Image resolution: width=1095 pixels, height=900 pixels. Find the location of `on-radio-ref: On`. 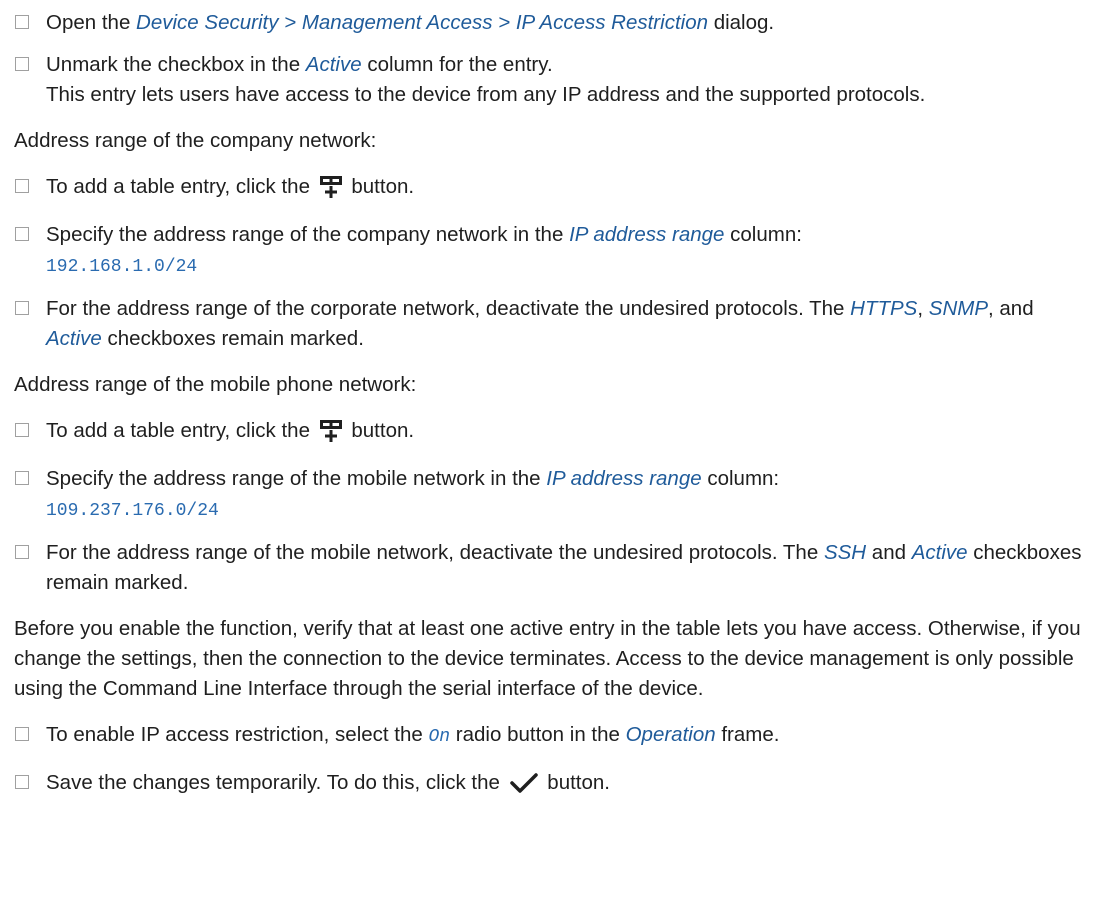

on-radio-ref: On is located at coordinates (439, 737).